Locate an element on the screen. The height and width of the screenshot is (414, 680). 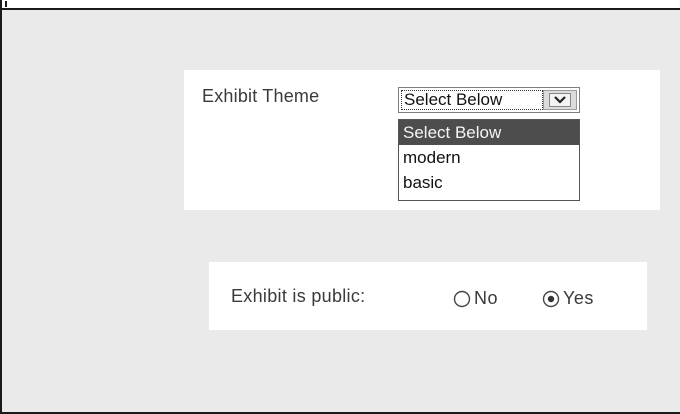
theme-dropdown-list: Select Below modern basic is located at coordinates (489, 160).